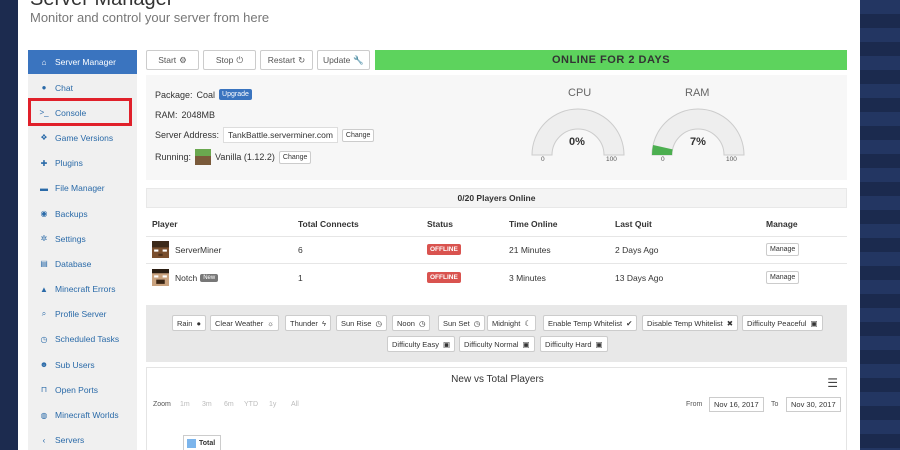 The height and width of the screenshot is (450, 900). What do you see at coordinates (690, 323) in the screenshot?
I see `disable-temp-whitelist-button: Disable Temp Whitelist ✖` at bounding box center [690, 323].